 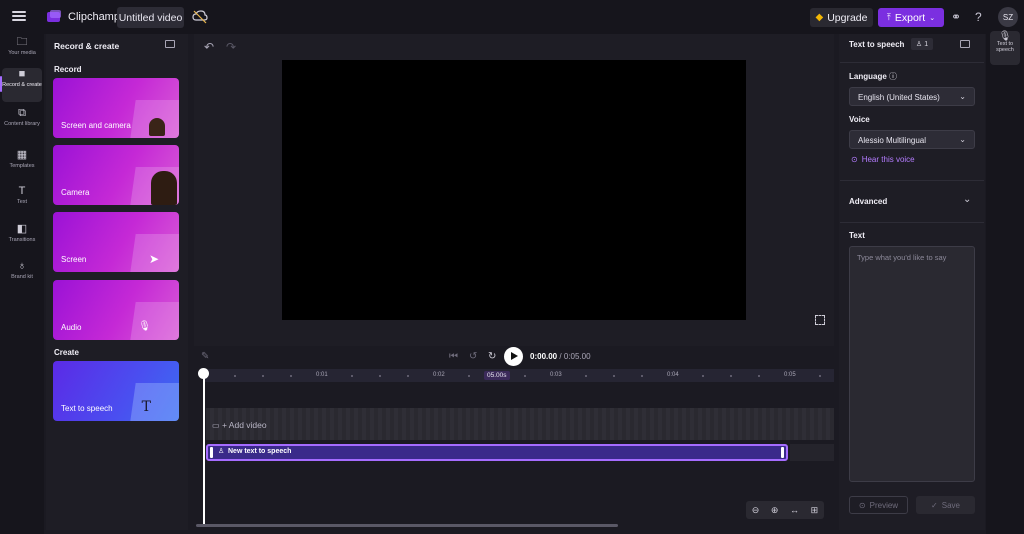 What do you see at coordinates (912, 364) in the screenshot?
I see `tts-text-input: Type what you'd like to say` at bounding box center [912, 364].